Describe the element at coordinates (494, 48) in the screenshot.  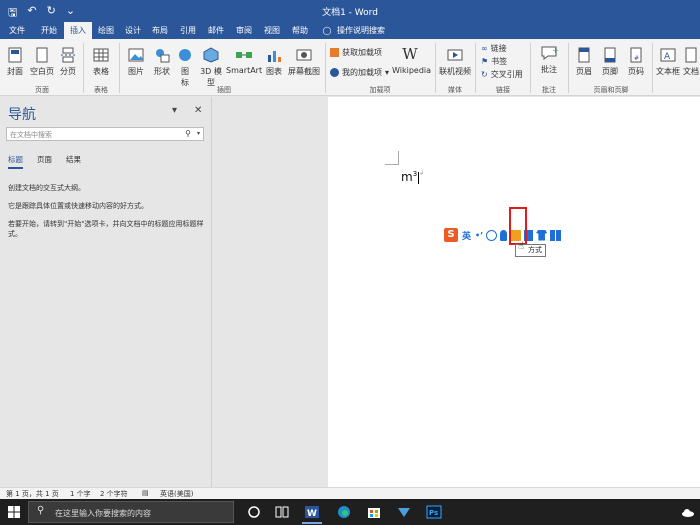
I see `link-button: ∞ 链接` at that location.